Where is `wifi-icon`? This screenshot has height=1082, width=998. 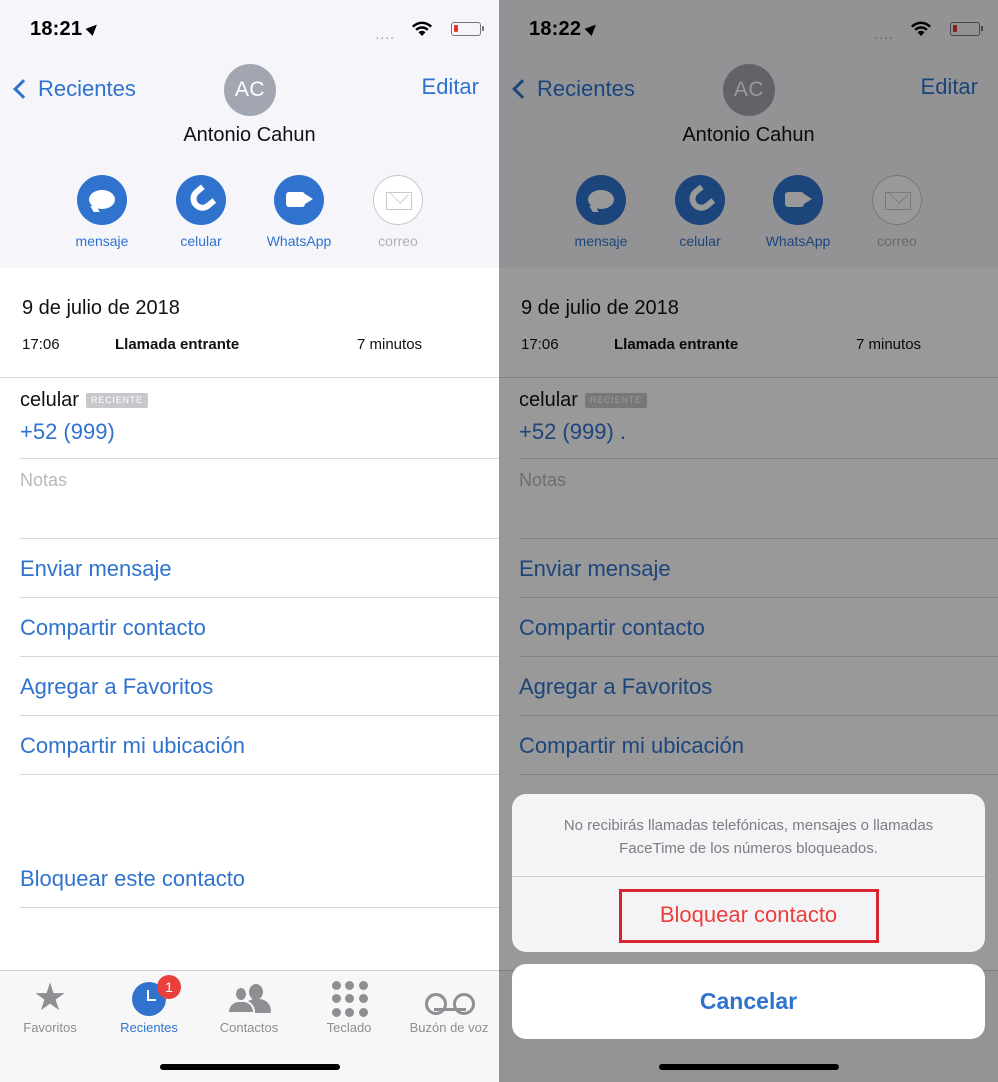
wifi-icon is located at coordinates (422, 28).